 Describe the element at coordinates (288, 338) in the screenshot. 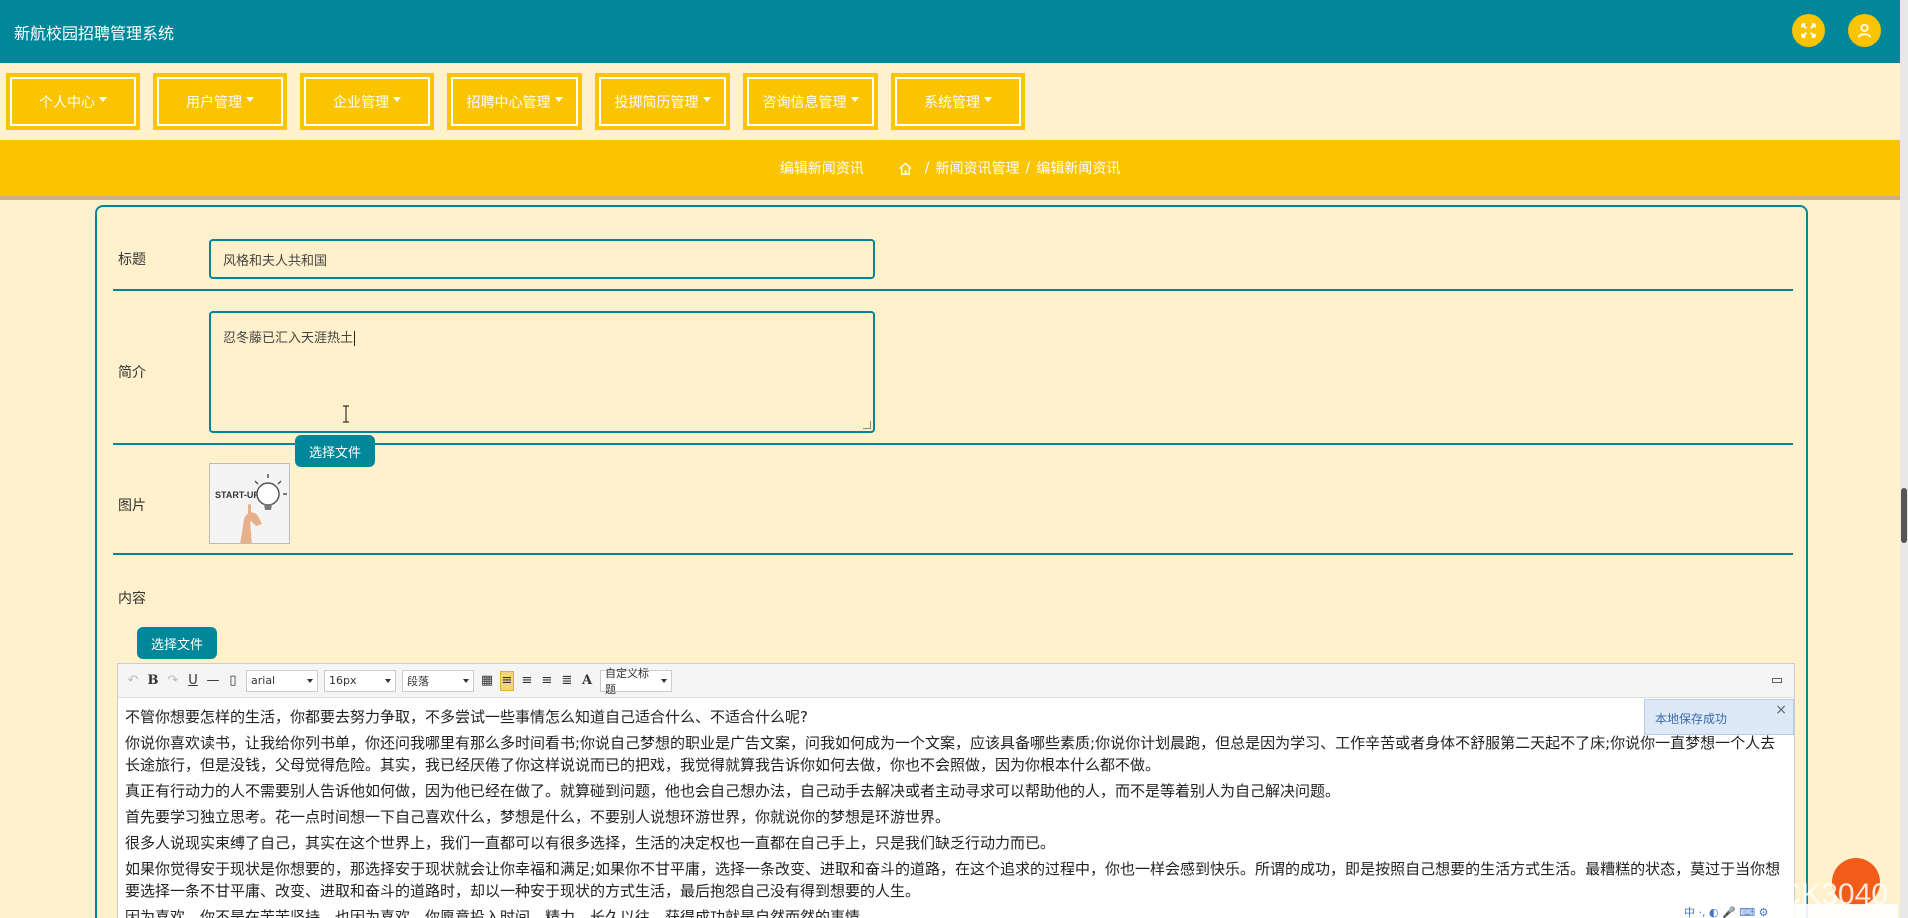

I see `summary-textarea-value: 忍冬藤已汇入天涯热土` at that location.